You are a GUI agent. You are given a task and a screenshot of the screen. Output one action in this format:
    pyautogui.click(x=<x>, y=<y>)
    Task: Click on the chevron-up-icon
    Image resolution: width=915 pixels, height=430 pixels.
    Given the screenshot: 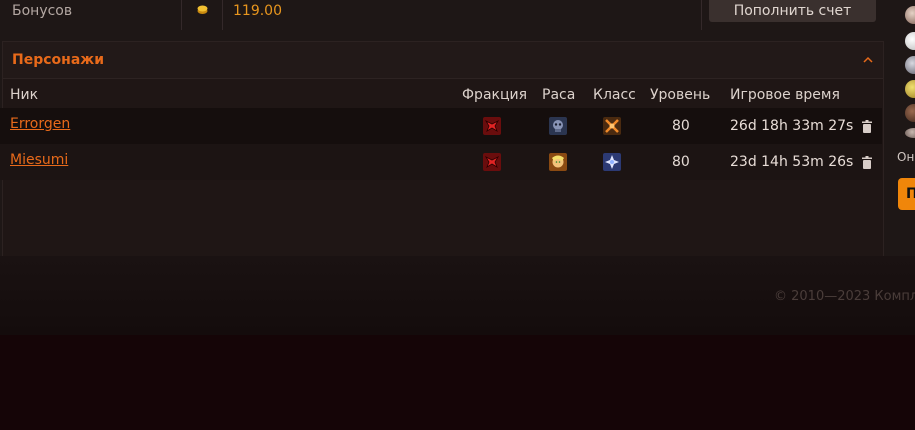 What is the action you would take?
    pyautogui.click(x=868, y=60)
    